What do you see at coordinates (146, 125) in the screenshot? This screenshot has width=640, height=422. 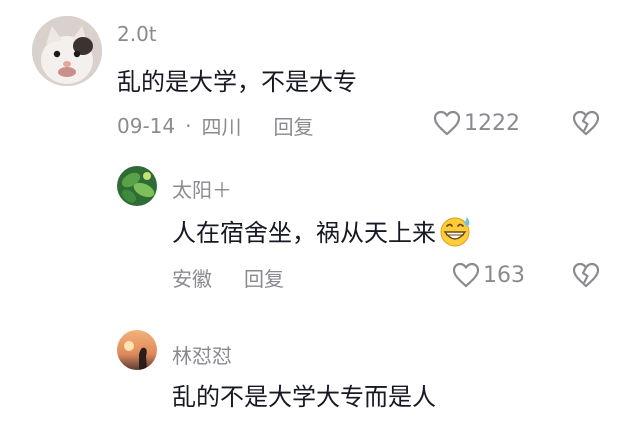 I see `comment-date: 09-14` at bounding box center [146, 125].